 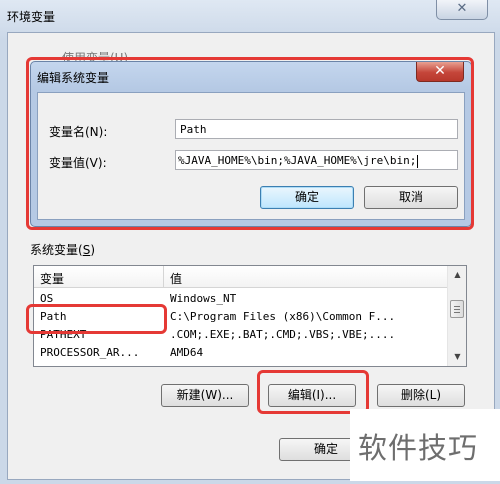 I want to click on scrollbar-thumb, so click(x=457, y=309).